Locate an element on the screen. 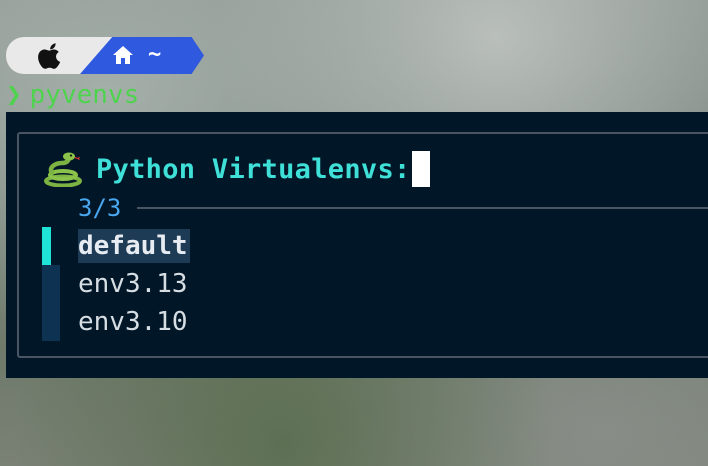 The width and height of the screenshot is (708, 466). prompt-powerline: ~ is located at coordinates (106, 55).